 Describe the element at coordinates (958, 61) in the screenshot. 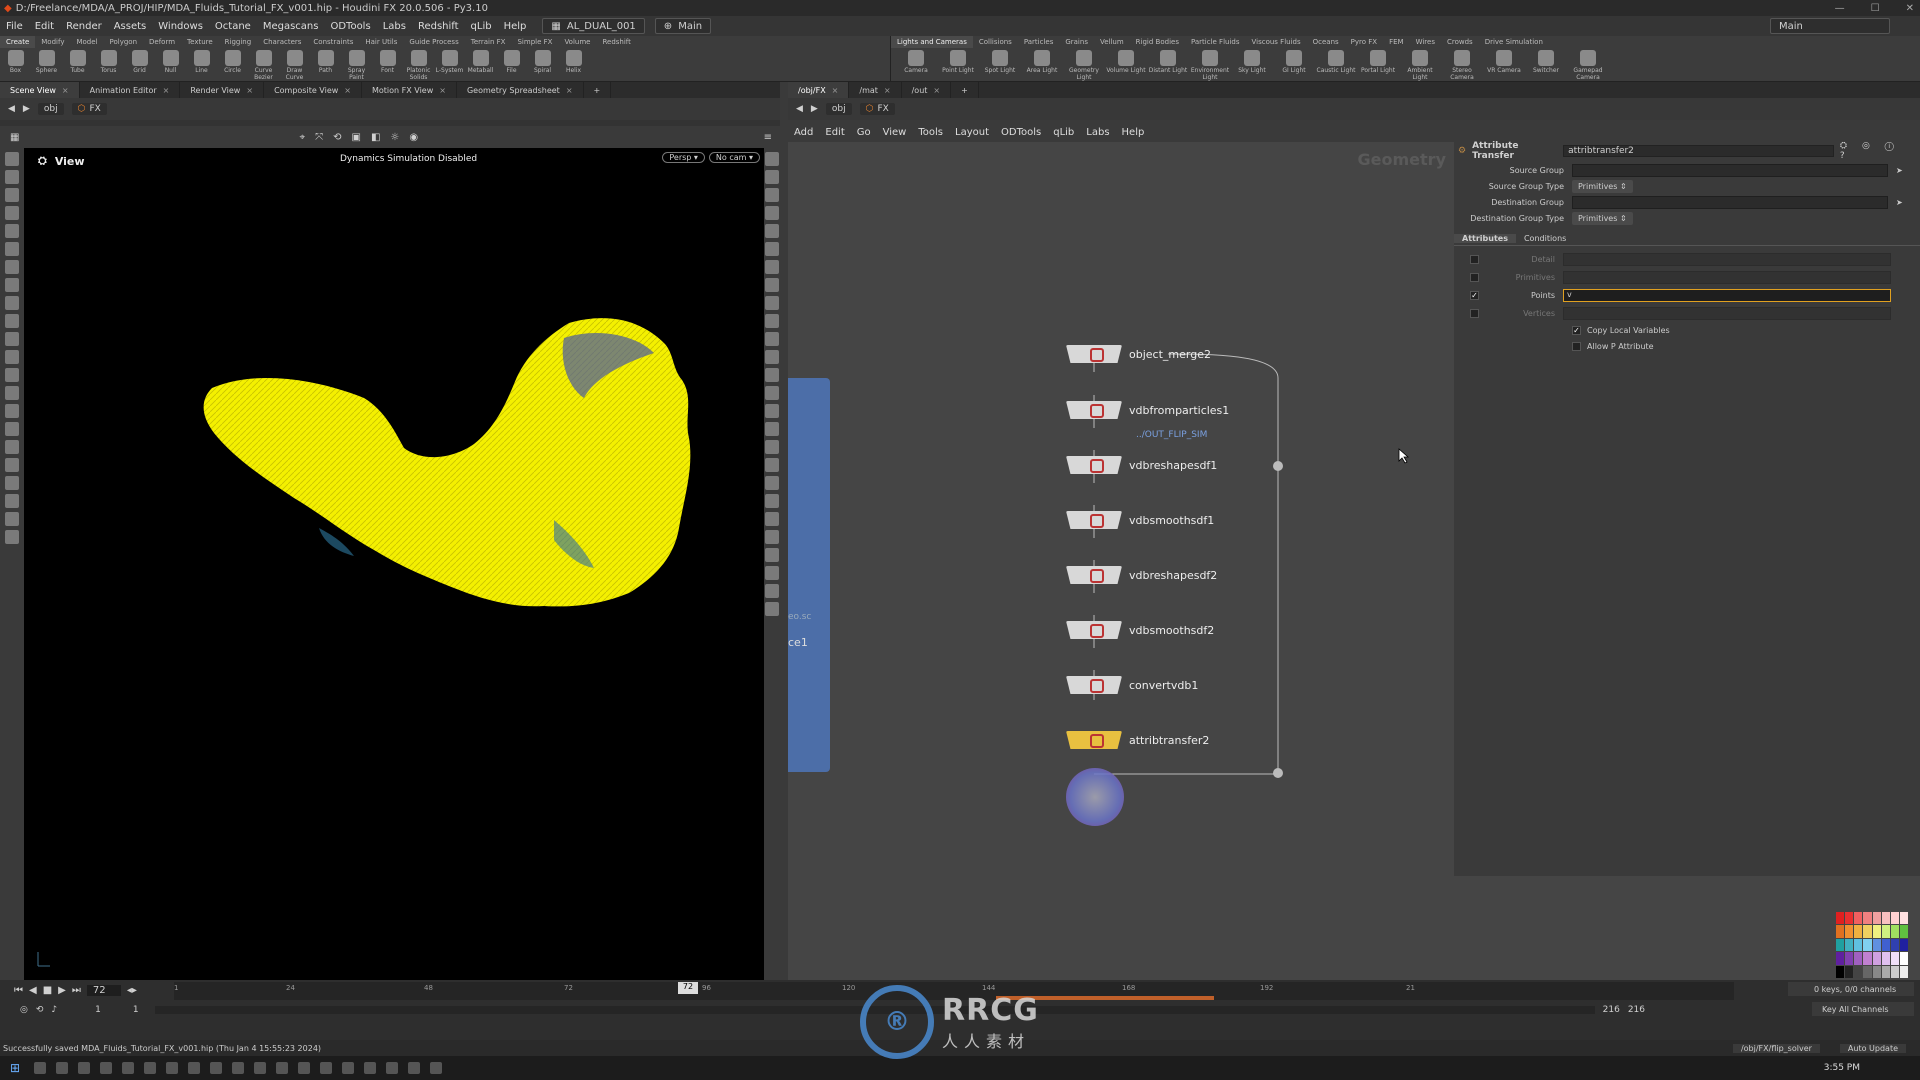

I see `shelf-tool: Point Light` at that location.